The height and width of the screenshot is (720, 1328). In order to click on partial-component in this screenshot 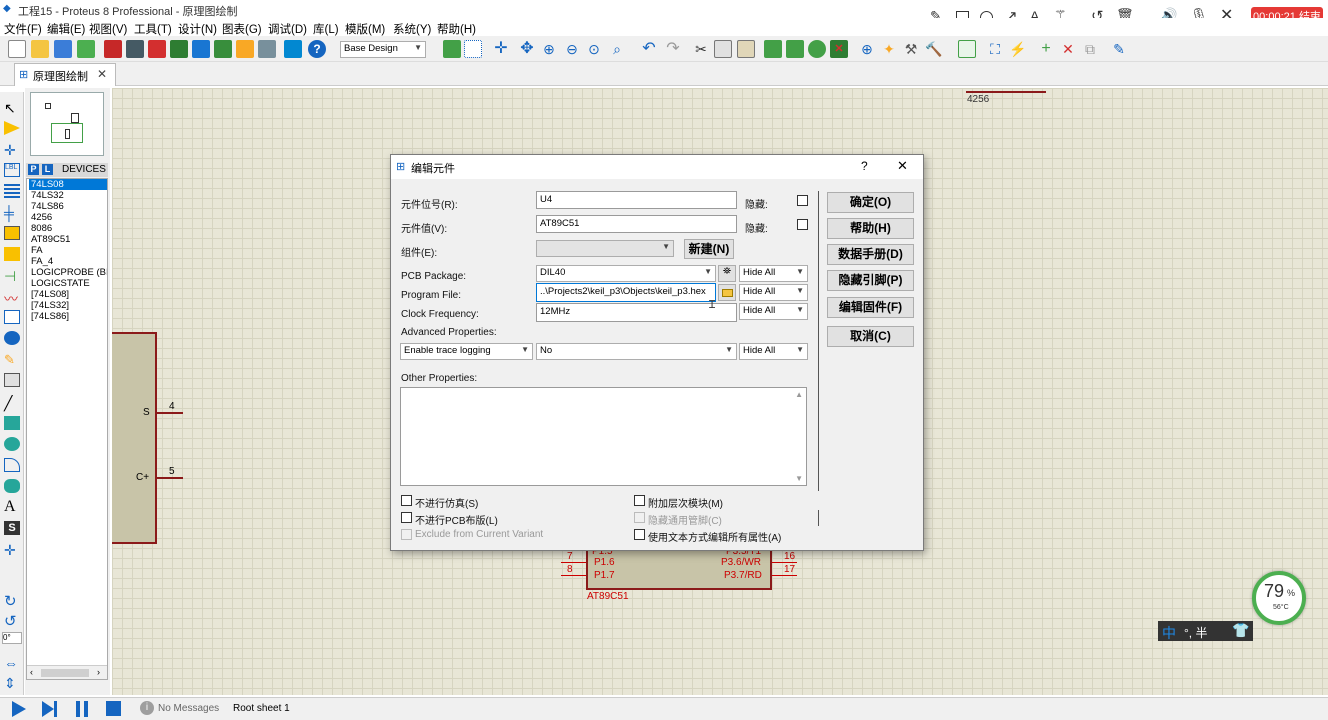, I will do `click(134, 438)`.